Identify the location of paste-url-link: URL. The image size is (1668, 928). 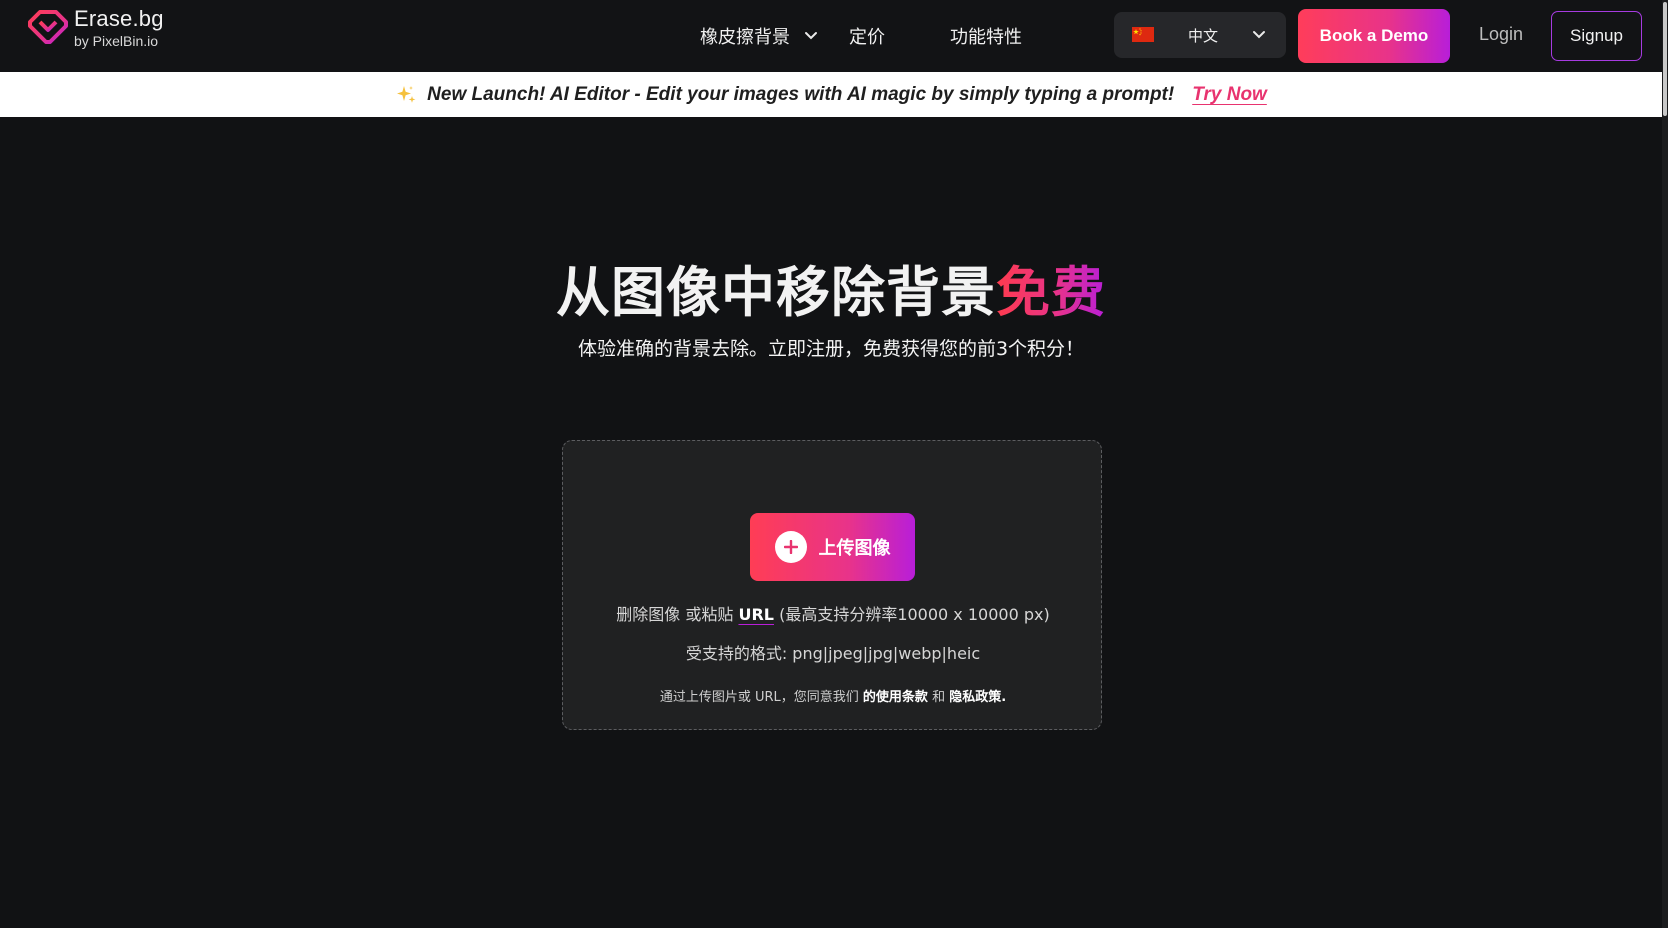
(756, 614).